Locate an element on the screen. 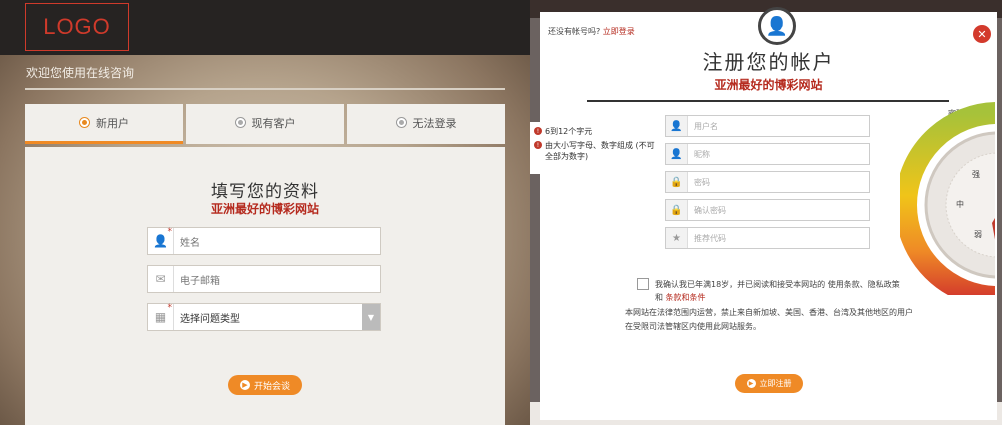 This screenshot has width=1002, height=425. password-hints: ! 6到12个字元 ! 由大小写字母、数字组成 (不可全部为数字) is located at coordinates (597, 148).